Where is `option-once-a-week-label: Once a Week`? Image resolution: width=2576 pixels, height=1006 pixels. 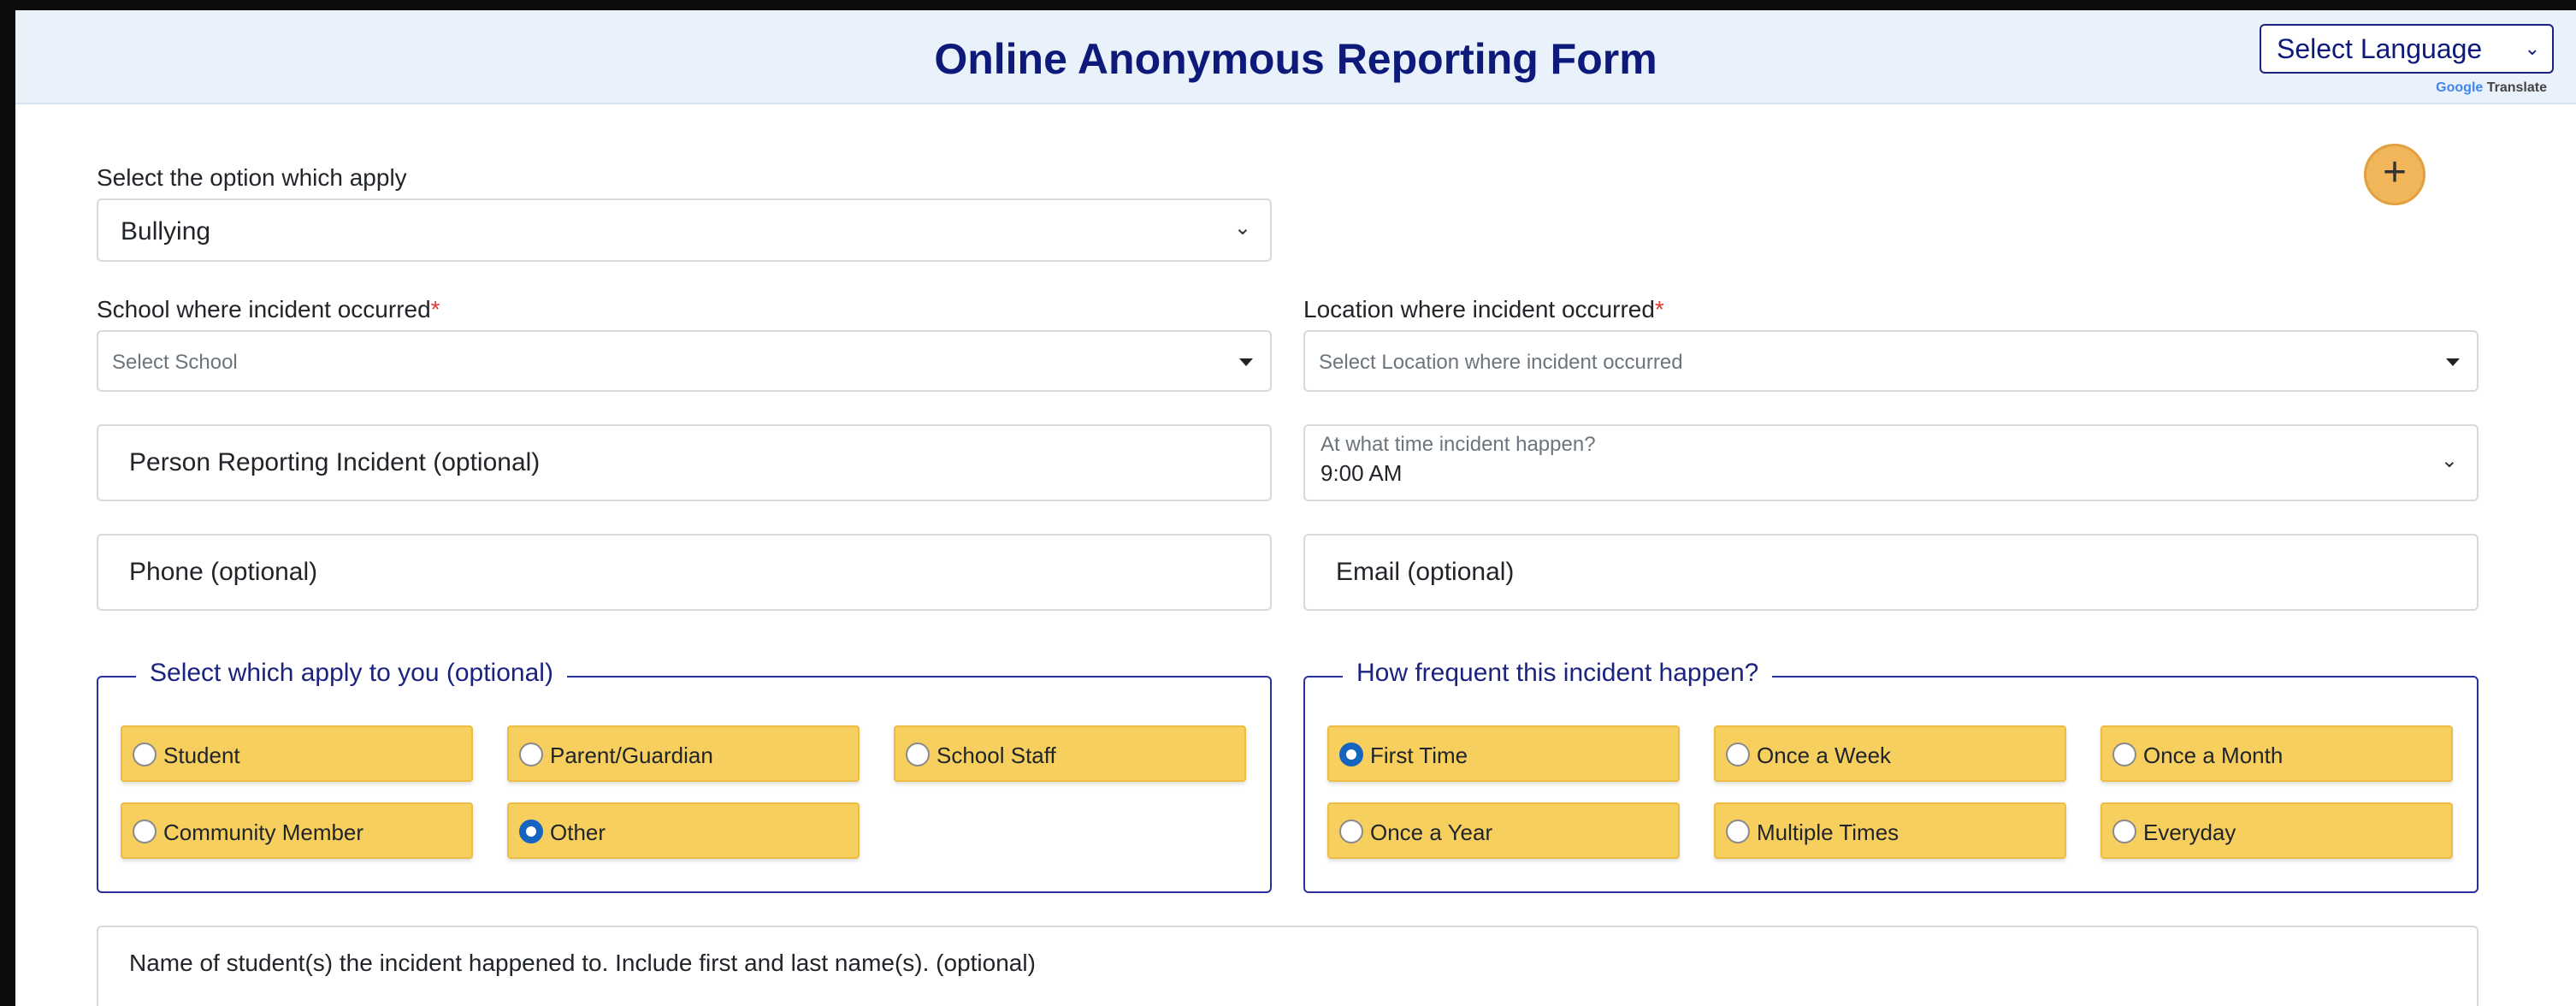 option-once-a-week-label: Once a Week is located at coordinates (1824, 755).